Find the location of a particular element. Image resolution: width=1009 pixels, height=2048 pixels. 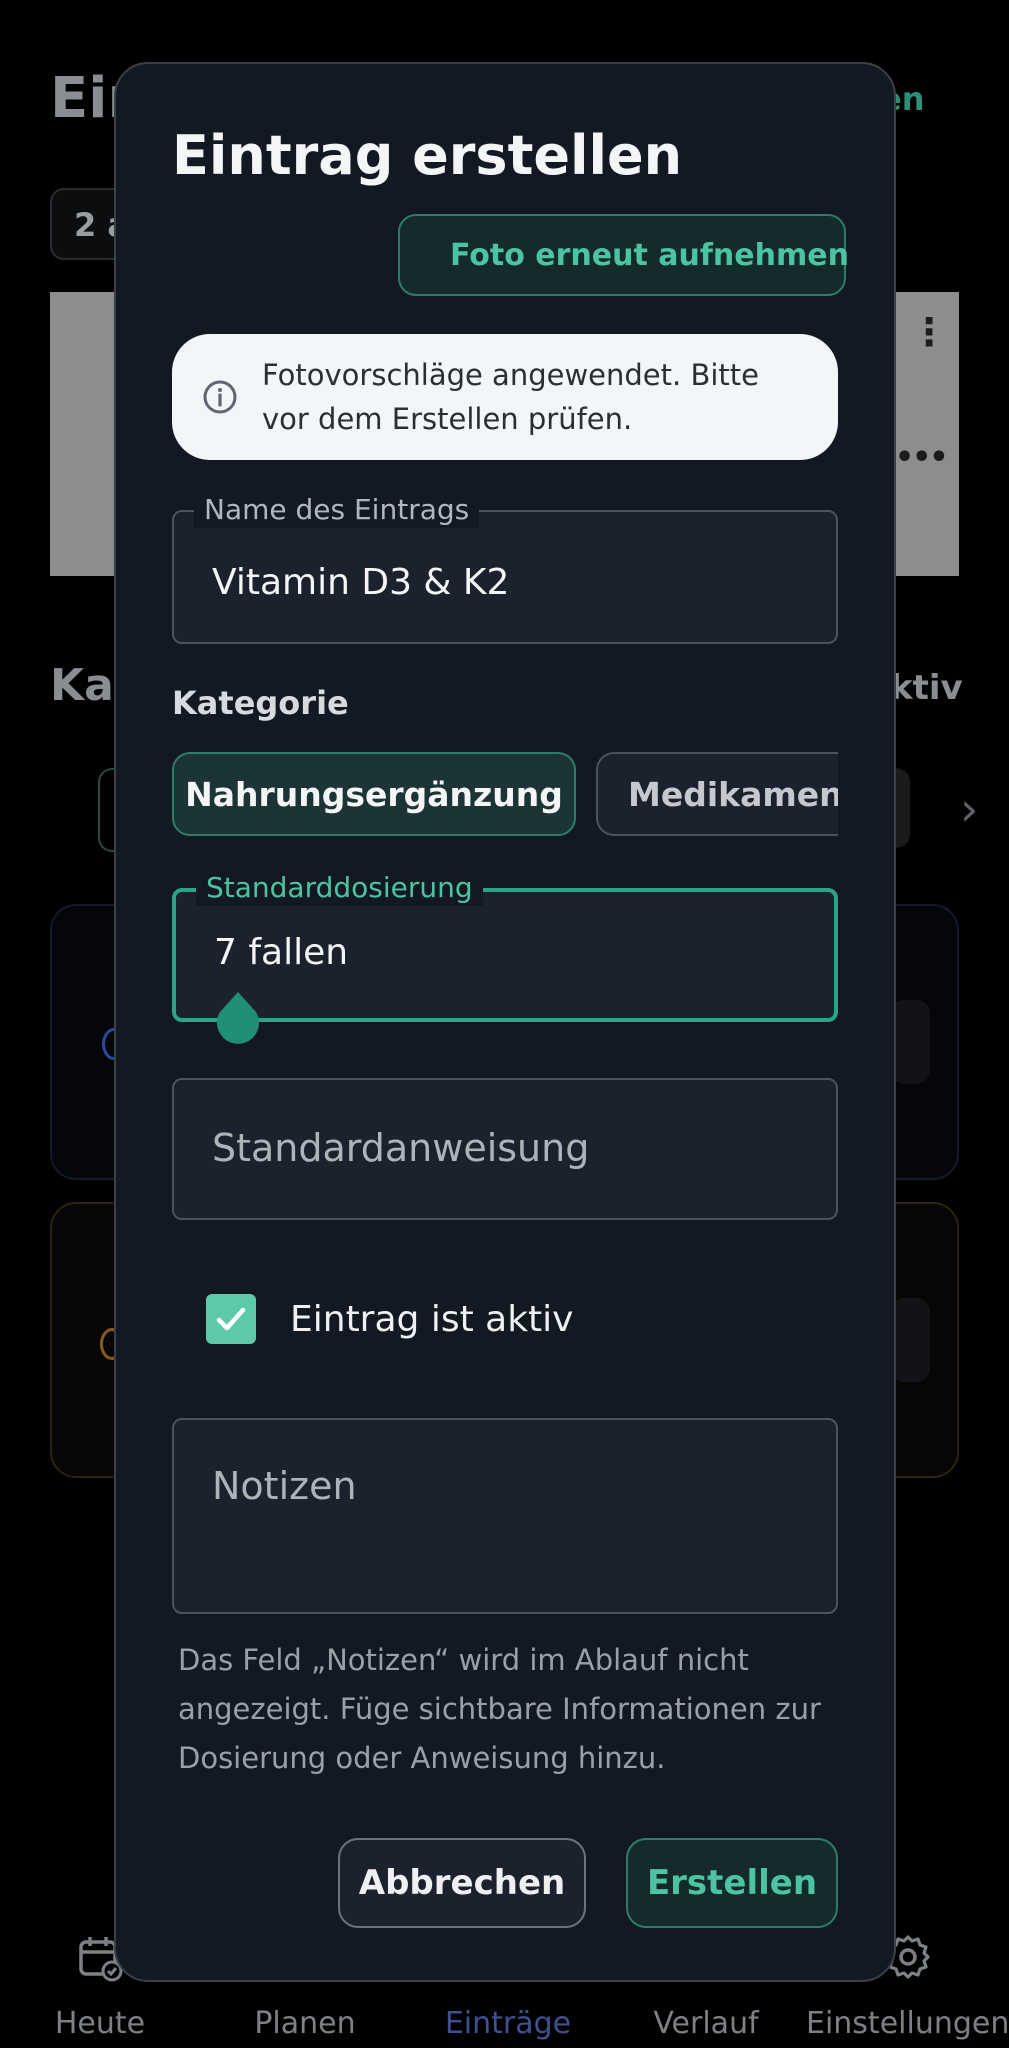

background-section-filter: ktiv is located at coordinates (926, 688).